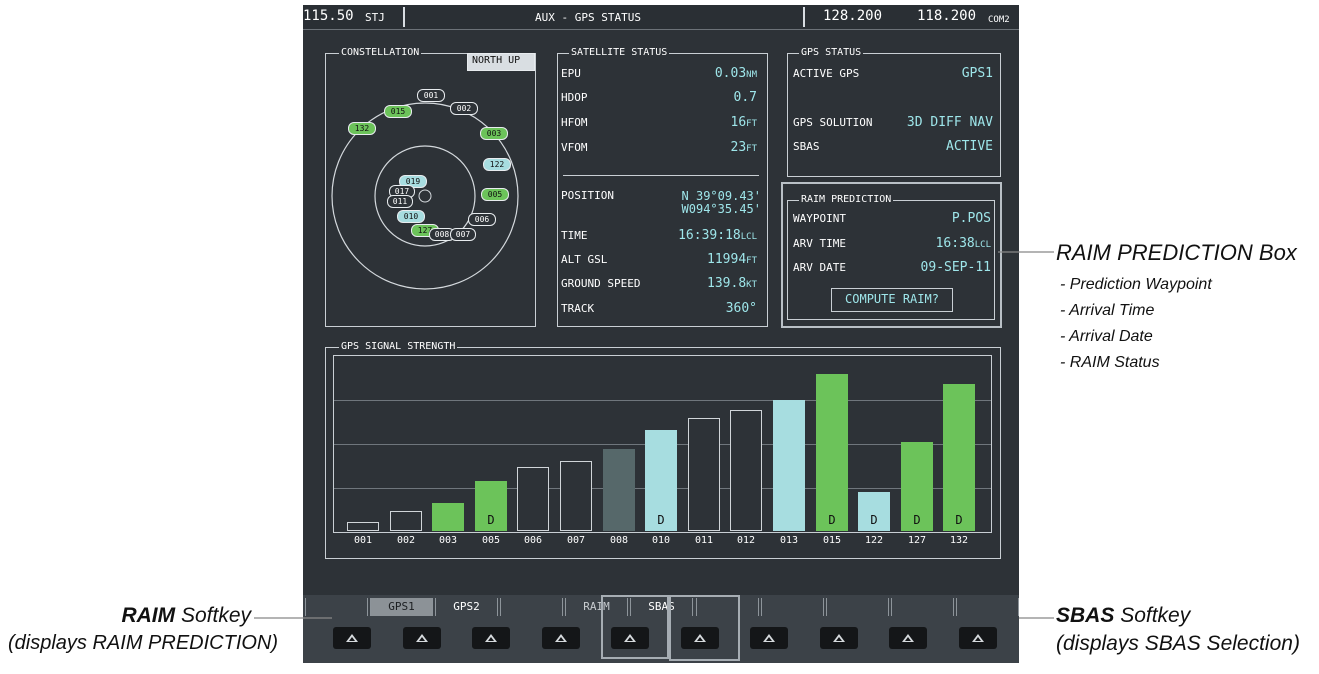 This screenshot has height=674, width=1319. What do you see at coordinates (1176, 252) in the screenshot?
I see `raim-box-callout-title: RAIM PREDICTION Box` at bounding box center [1176, 252].